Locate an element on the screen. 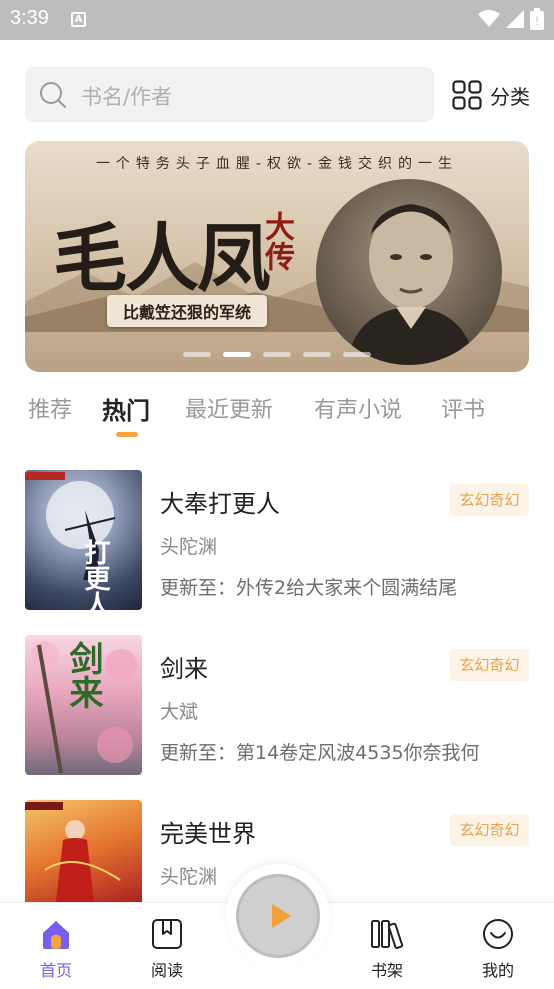 This screenshot has width=554, height=989. search-placeholder: 书名/作者 is located at coordinates (127, 97).